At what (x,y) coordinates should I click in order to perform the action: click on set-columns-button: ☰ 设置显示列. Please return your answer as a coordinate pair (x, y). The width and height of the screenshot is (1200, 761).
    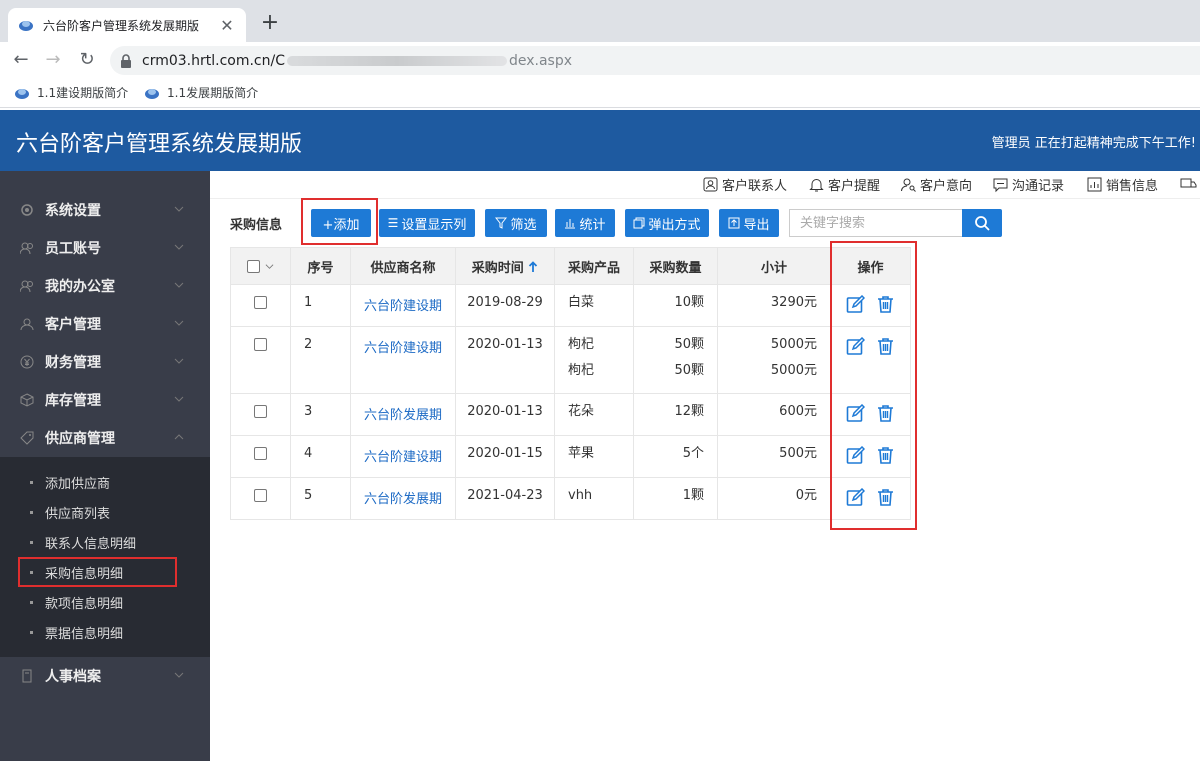
    Looking at the image, I should click on (427, 223).